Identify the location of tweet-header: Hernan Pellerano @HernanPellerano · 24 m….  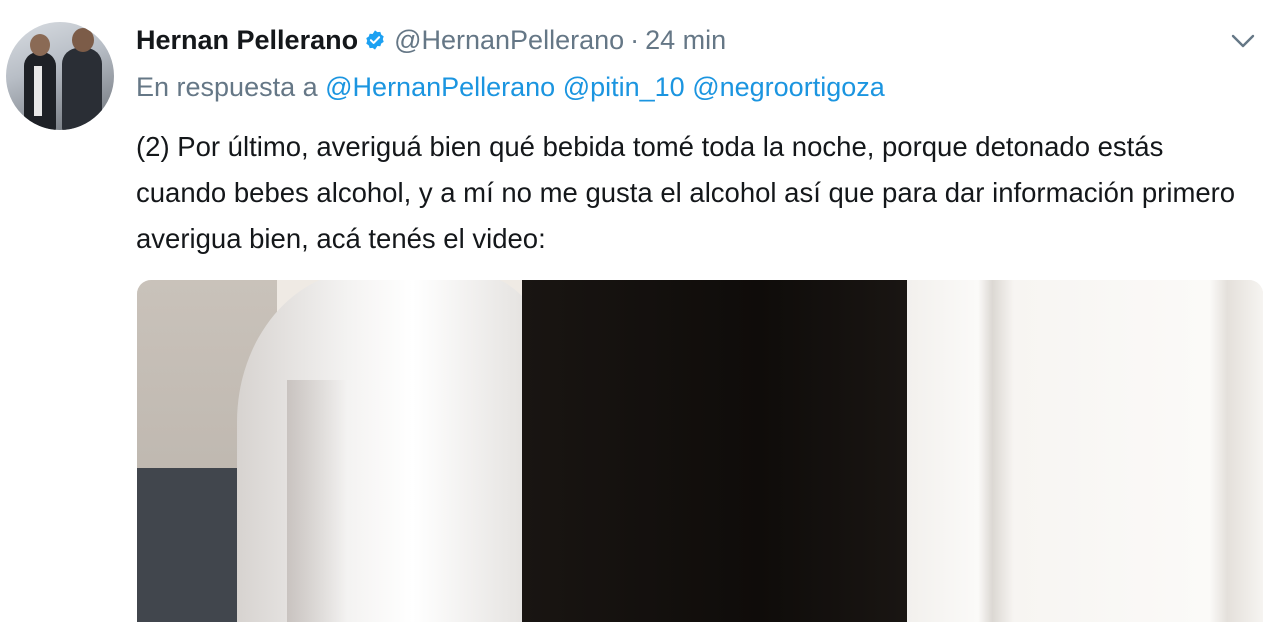
(431, 40).